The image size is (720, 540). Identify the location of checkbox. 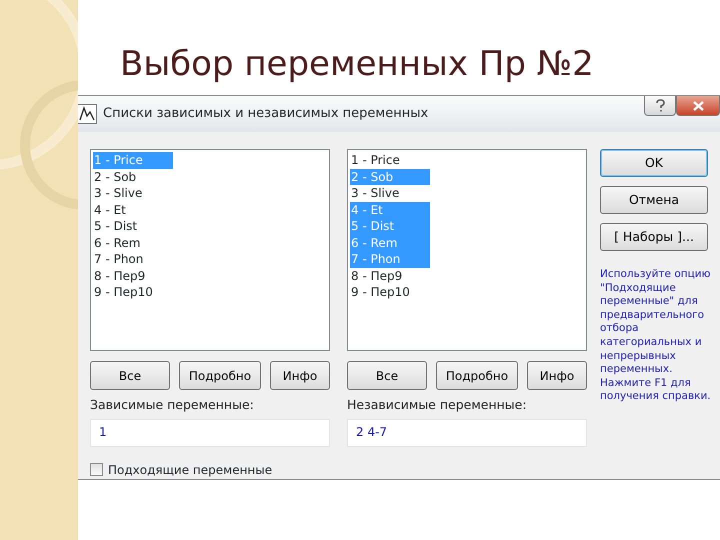
(96, 469).